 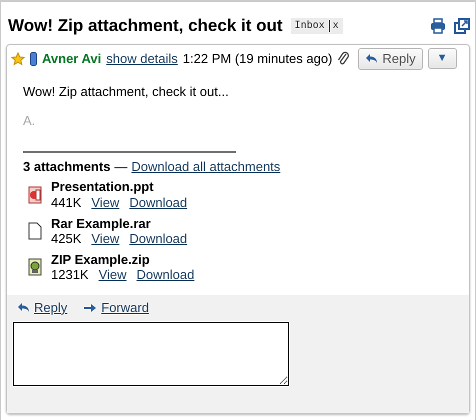 I want to click on attachment-name: Rar Example.rar, so click(x=101, y=224).